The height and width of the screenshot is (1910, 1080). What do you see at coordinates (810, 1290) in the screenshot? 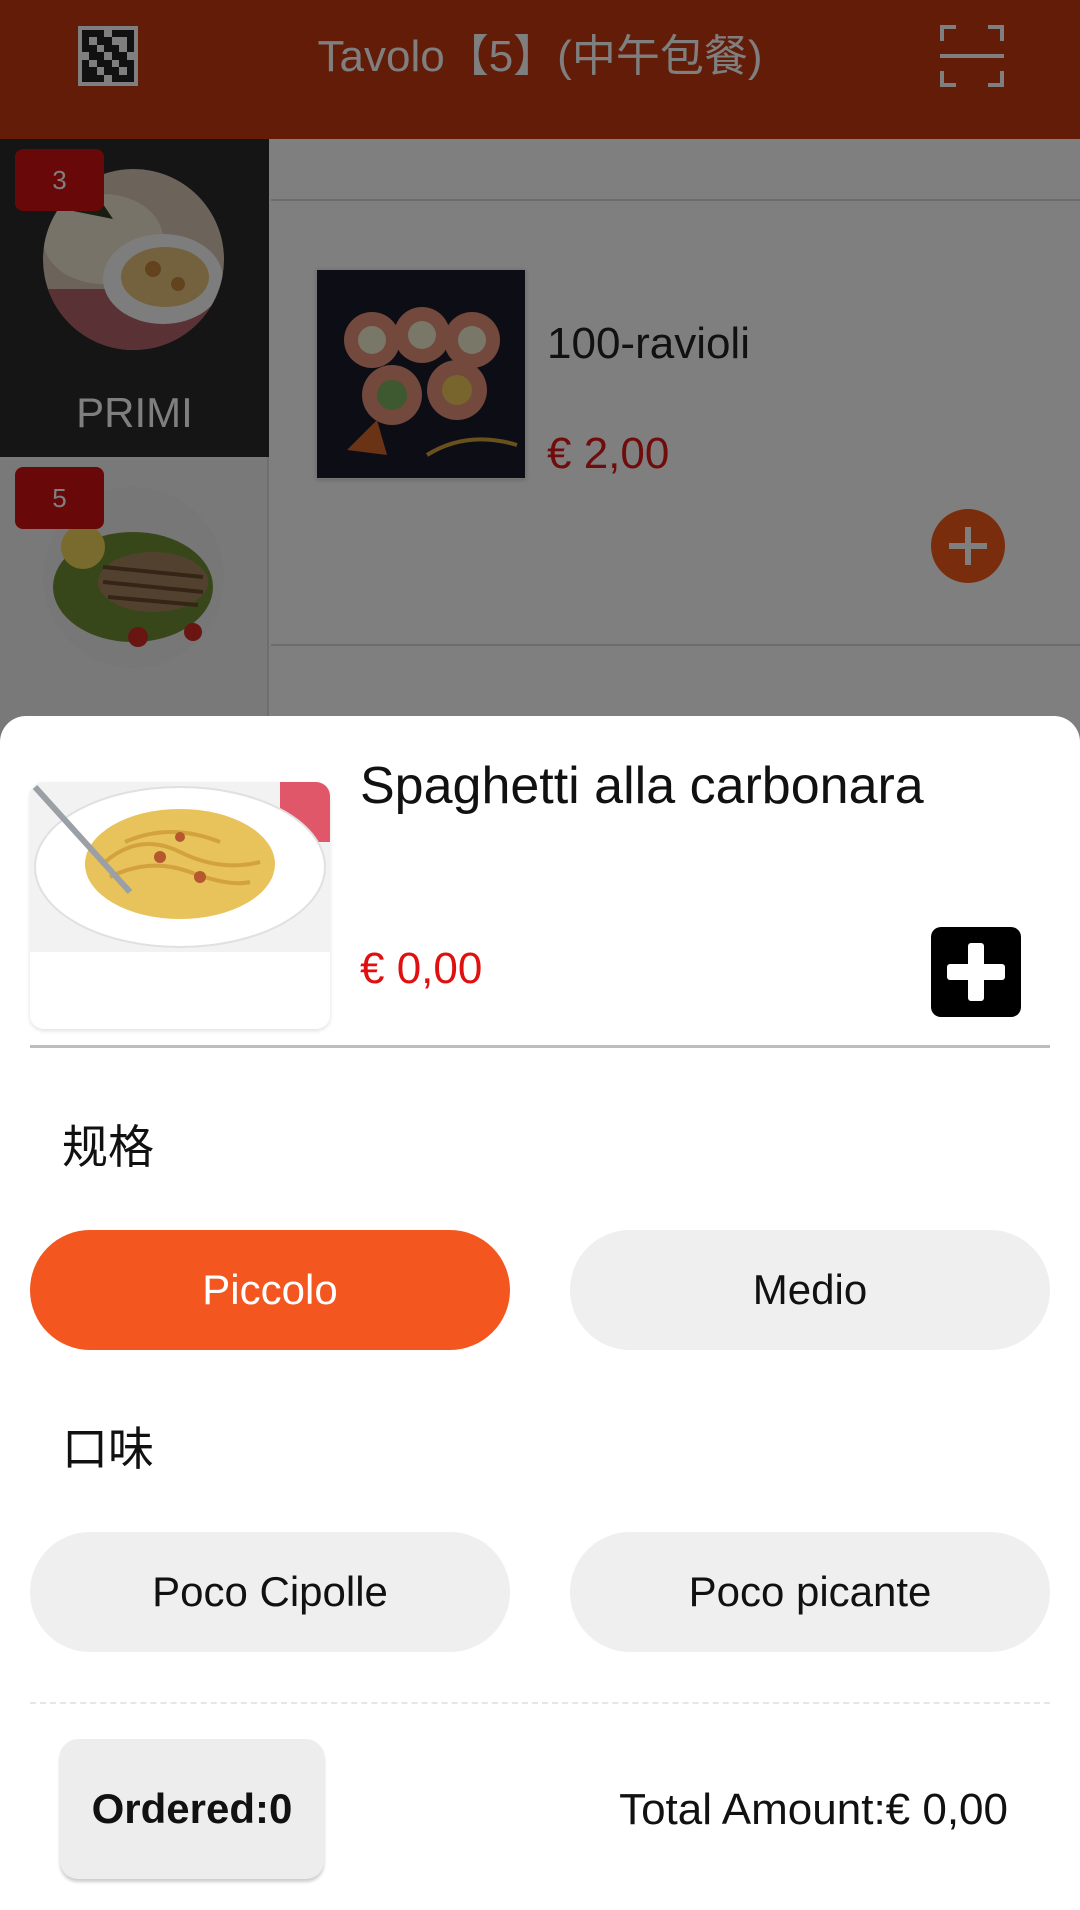
I see `option-button: Medio` at bounding box center [810, 1290].